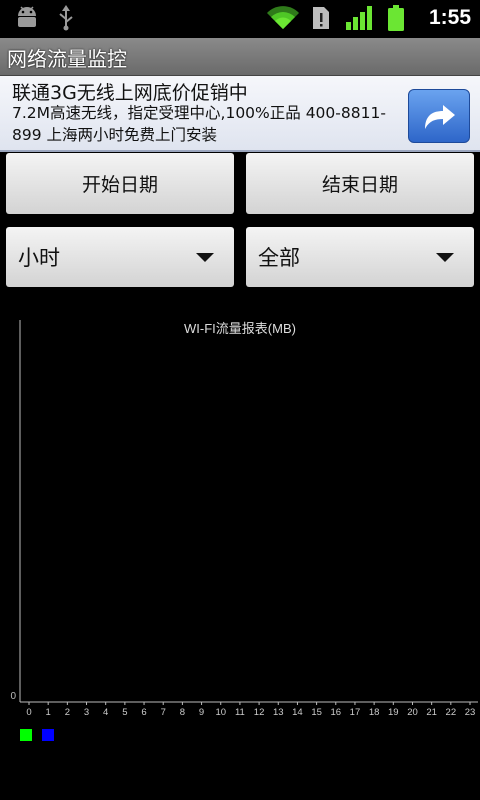 This screenshot has height=800, width=480. Describe the element at coordinates (48, 712) in the screenshot. I see `x-tick-label: 1` at that location.